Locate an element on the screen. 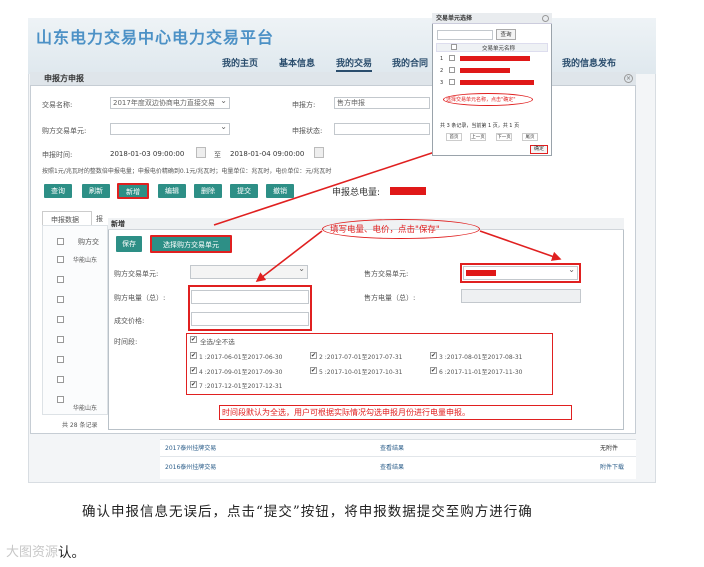 This screenshot has width=704, height=567. caption-line-1: 确认申报信息无误后，点击“提交”按钮，将申报数据提交至购方进行确 is located at coordinates (307, 512).